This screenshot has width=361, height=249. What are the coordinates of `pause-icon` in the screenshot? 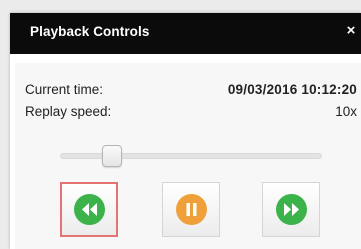 It's located at (191, 209).